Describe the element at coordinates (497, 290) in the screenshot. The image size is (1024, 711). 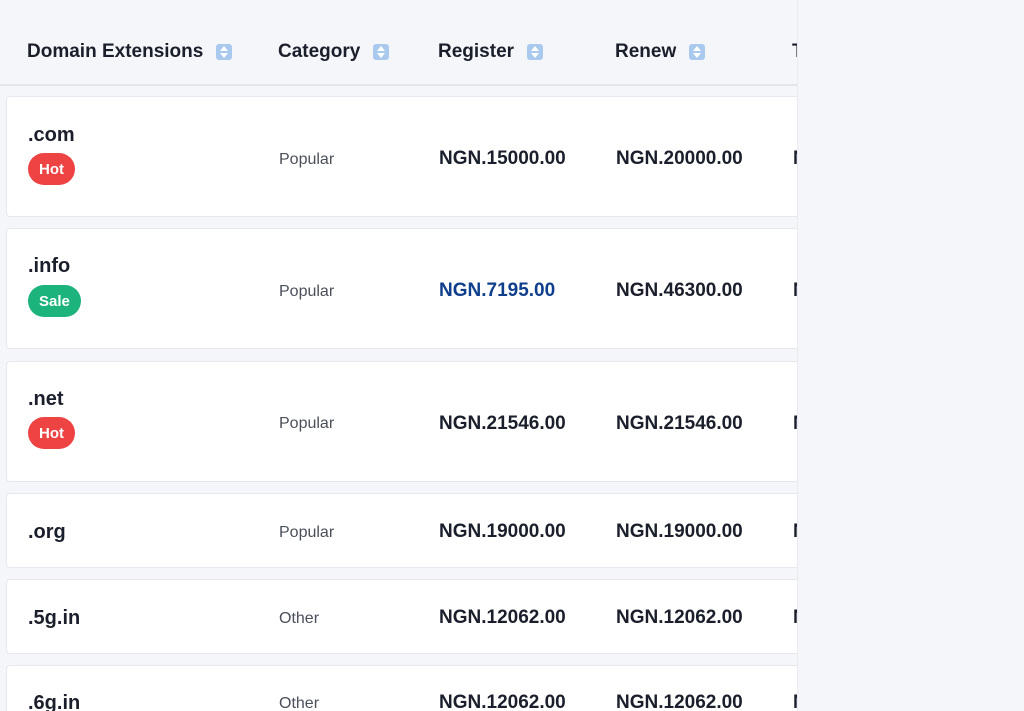
I see `register-sale-price: NGN.7195.00` at that location.